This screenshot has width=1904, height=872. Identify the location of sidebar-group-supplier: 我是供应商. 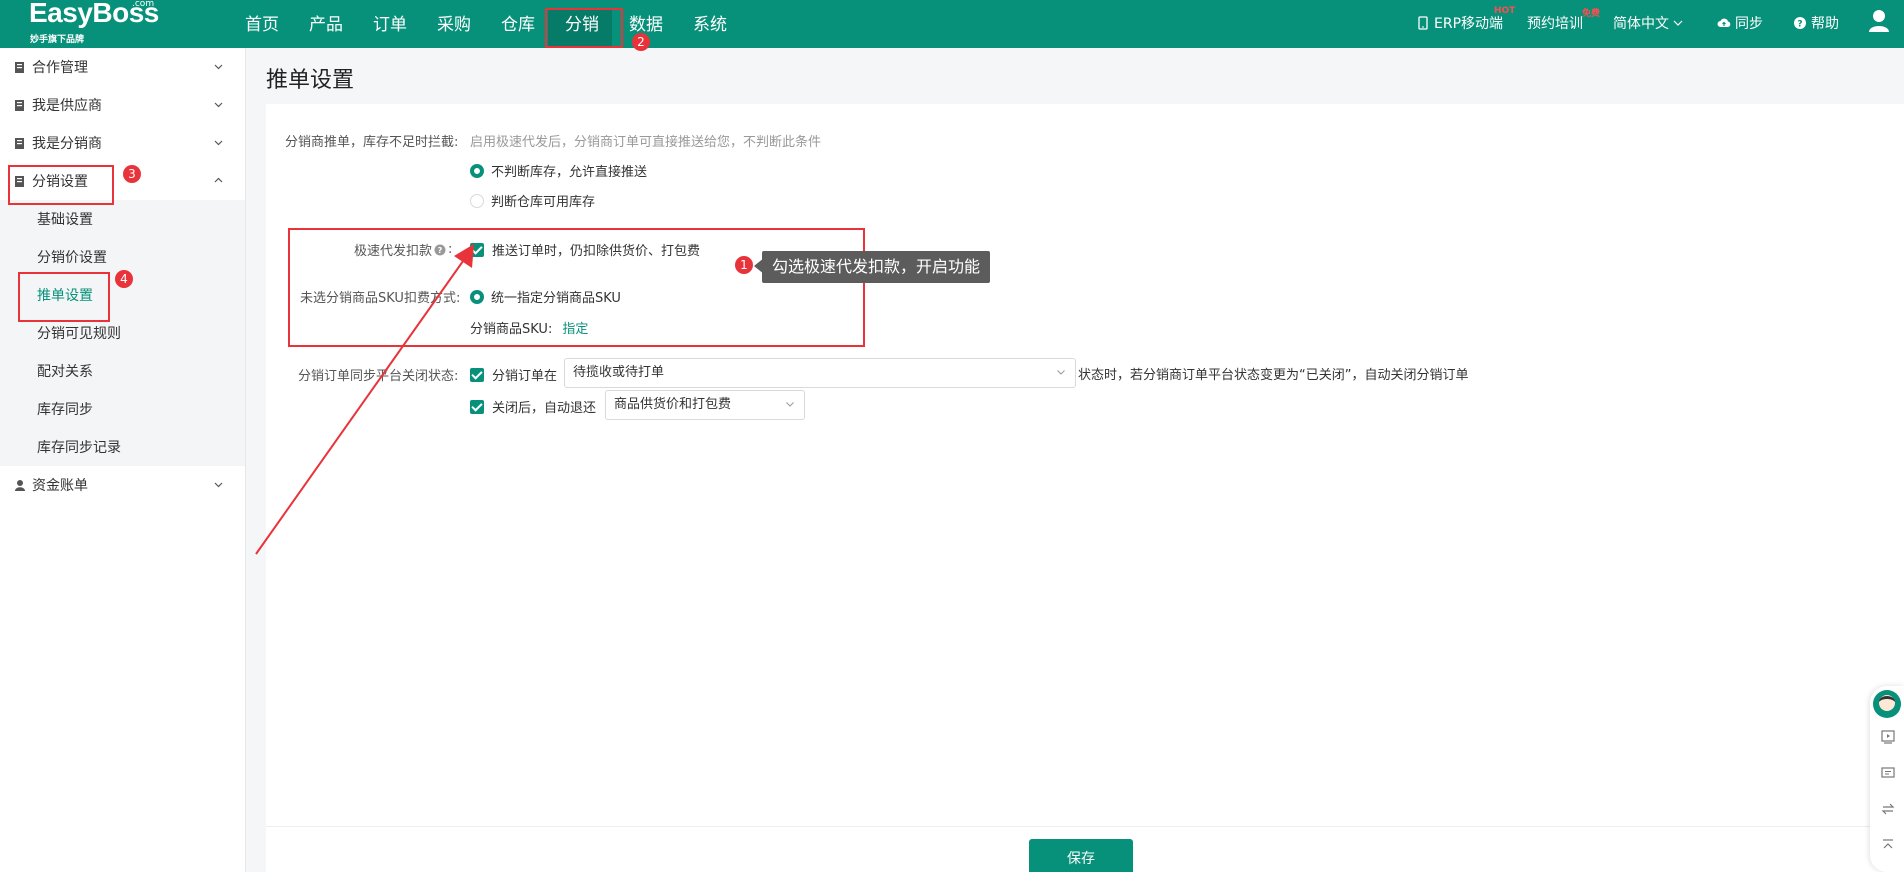
(122, 105).